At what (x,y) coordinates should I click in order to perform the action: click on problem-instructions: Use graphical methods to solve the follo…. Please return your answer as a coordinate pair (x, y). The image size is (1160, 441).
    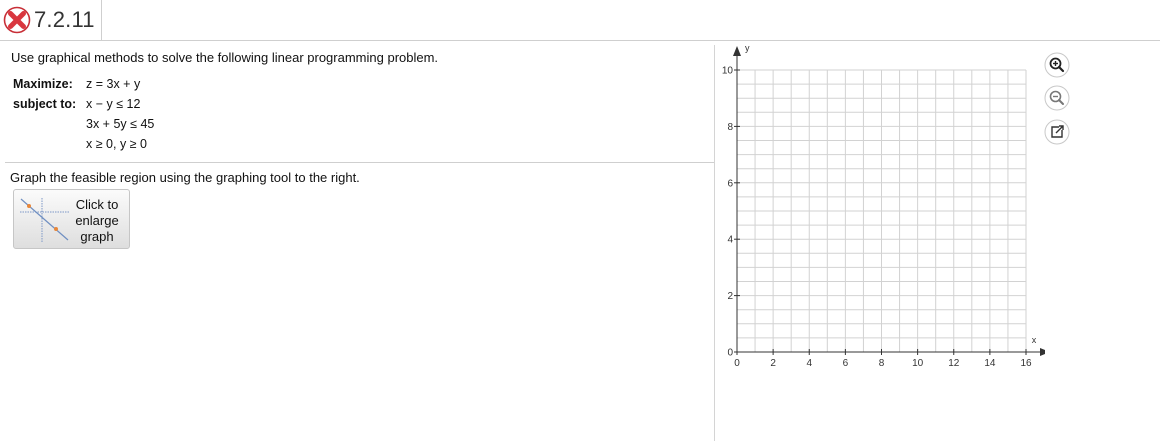
    Looking at the image, I should click on (225, 57).